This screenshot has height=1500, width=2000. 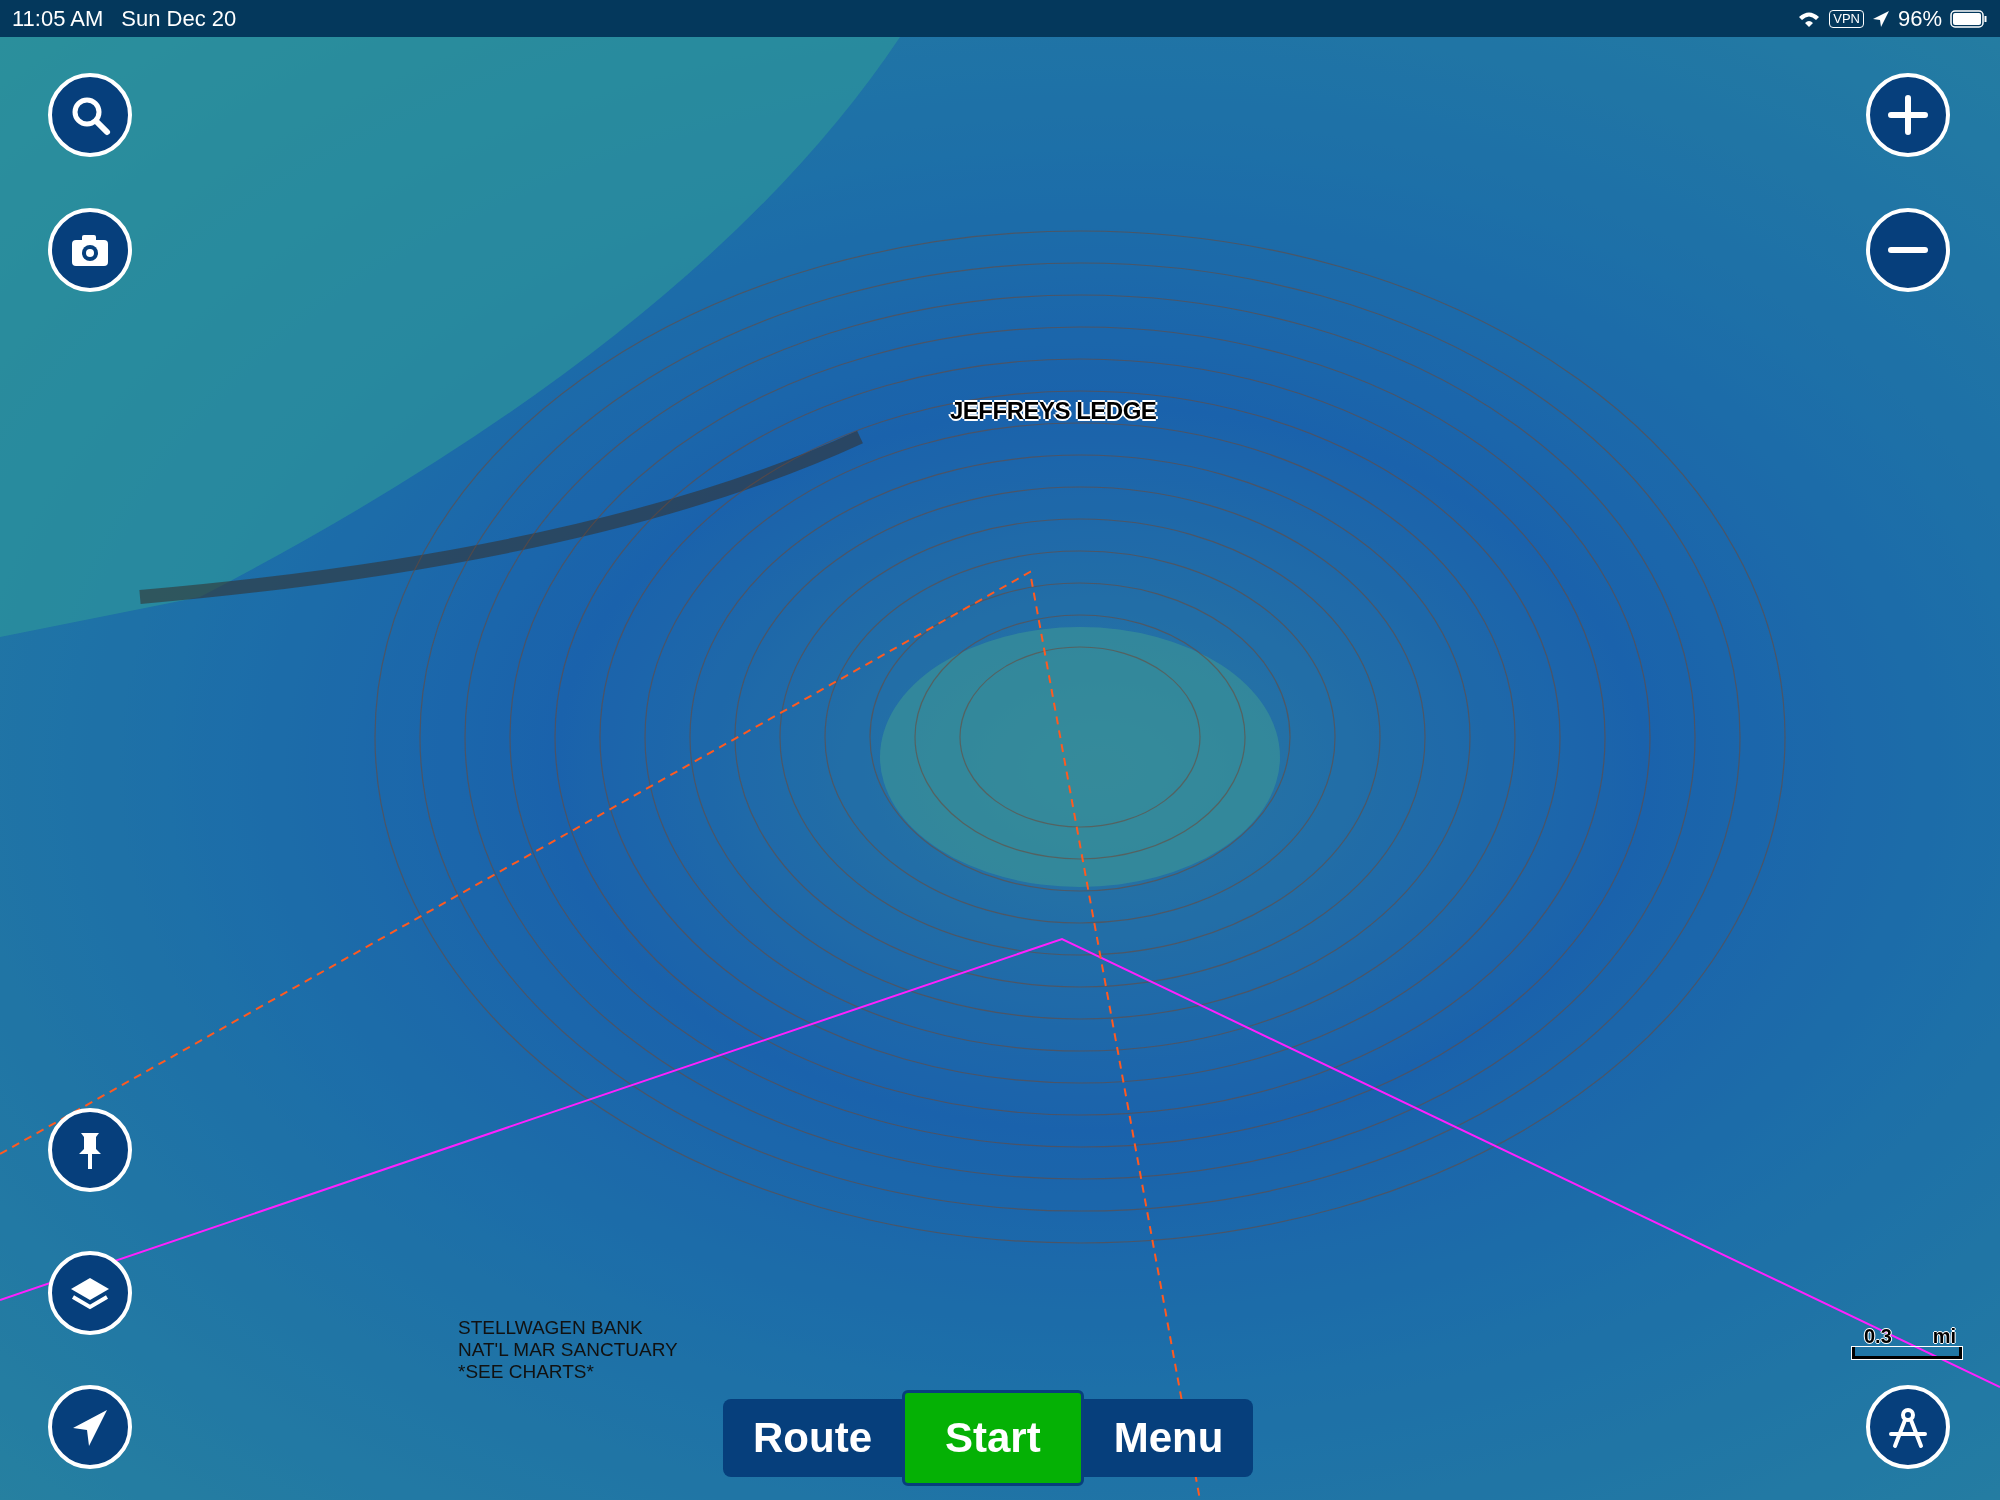 What do you see at coordinates (1880, 18) in the screenshot?
I see `location-arrow-icon` at bounding box center [1880, 18].